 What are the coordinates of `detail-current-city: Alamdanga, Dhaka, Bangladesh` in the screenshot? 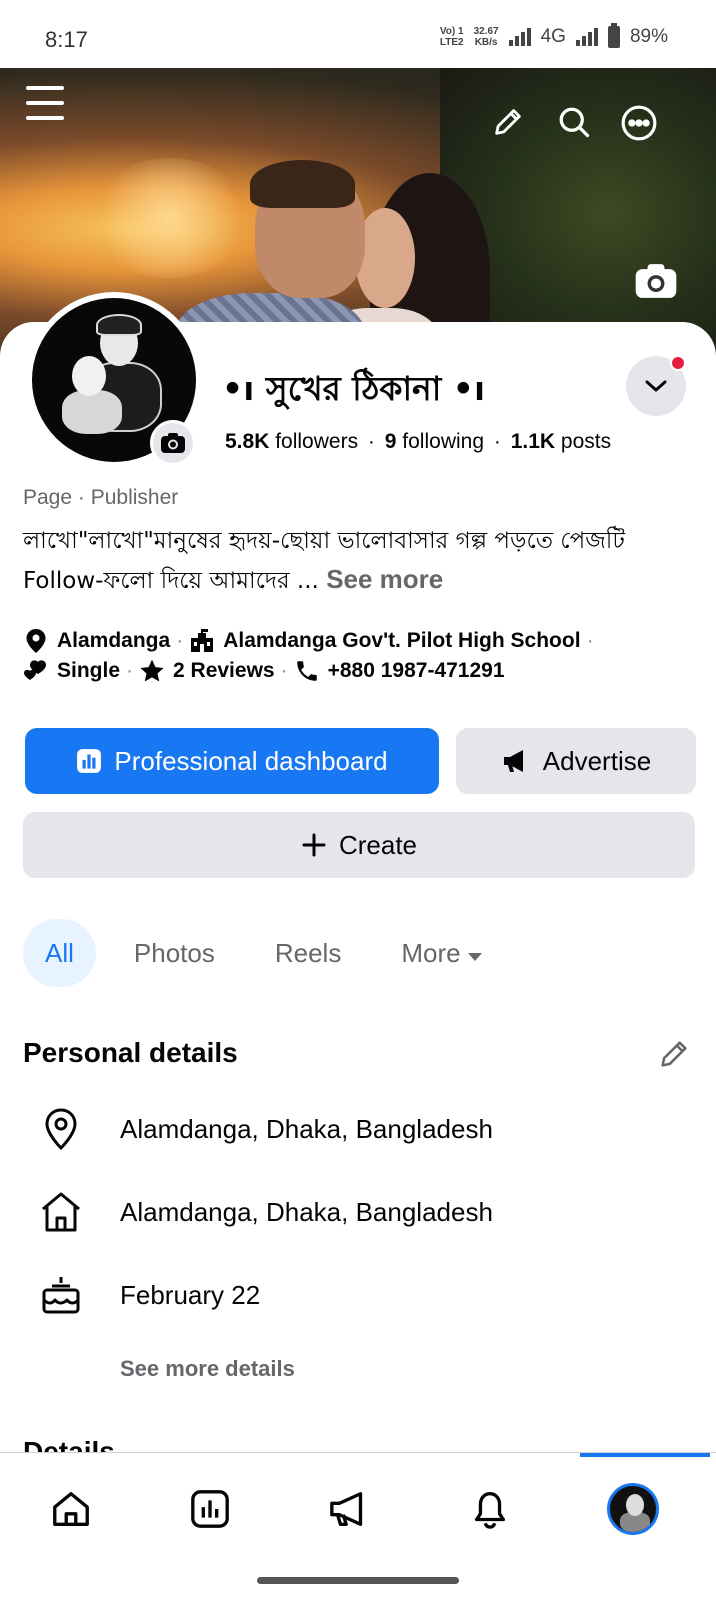 It's located at (264, 1129).